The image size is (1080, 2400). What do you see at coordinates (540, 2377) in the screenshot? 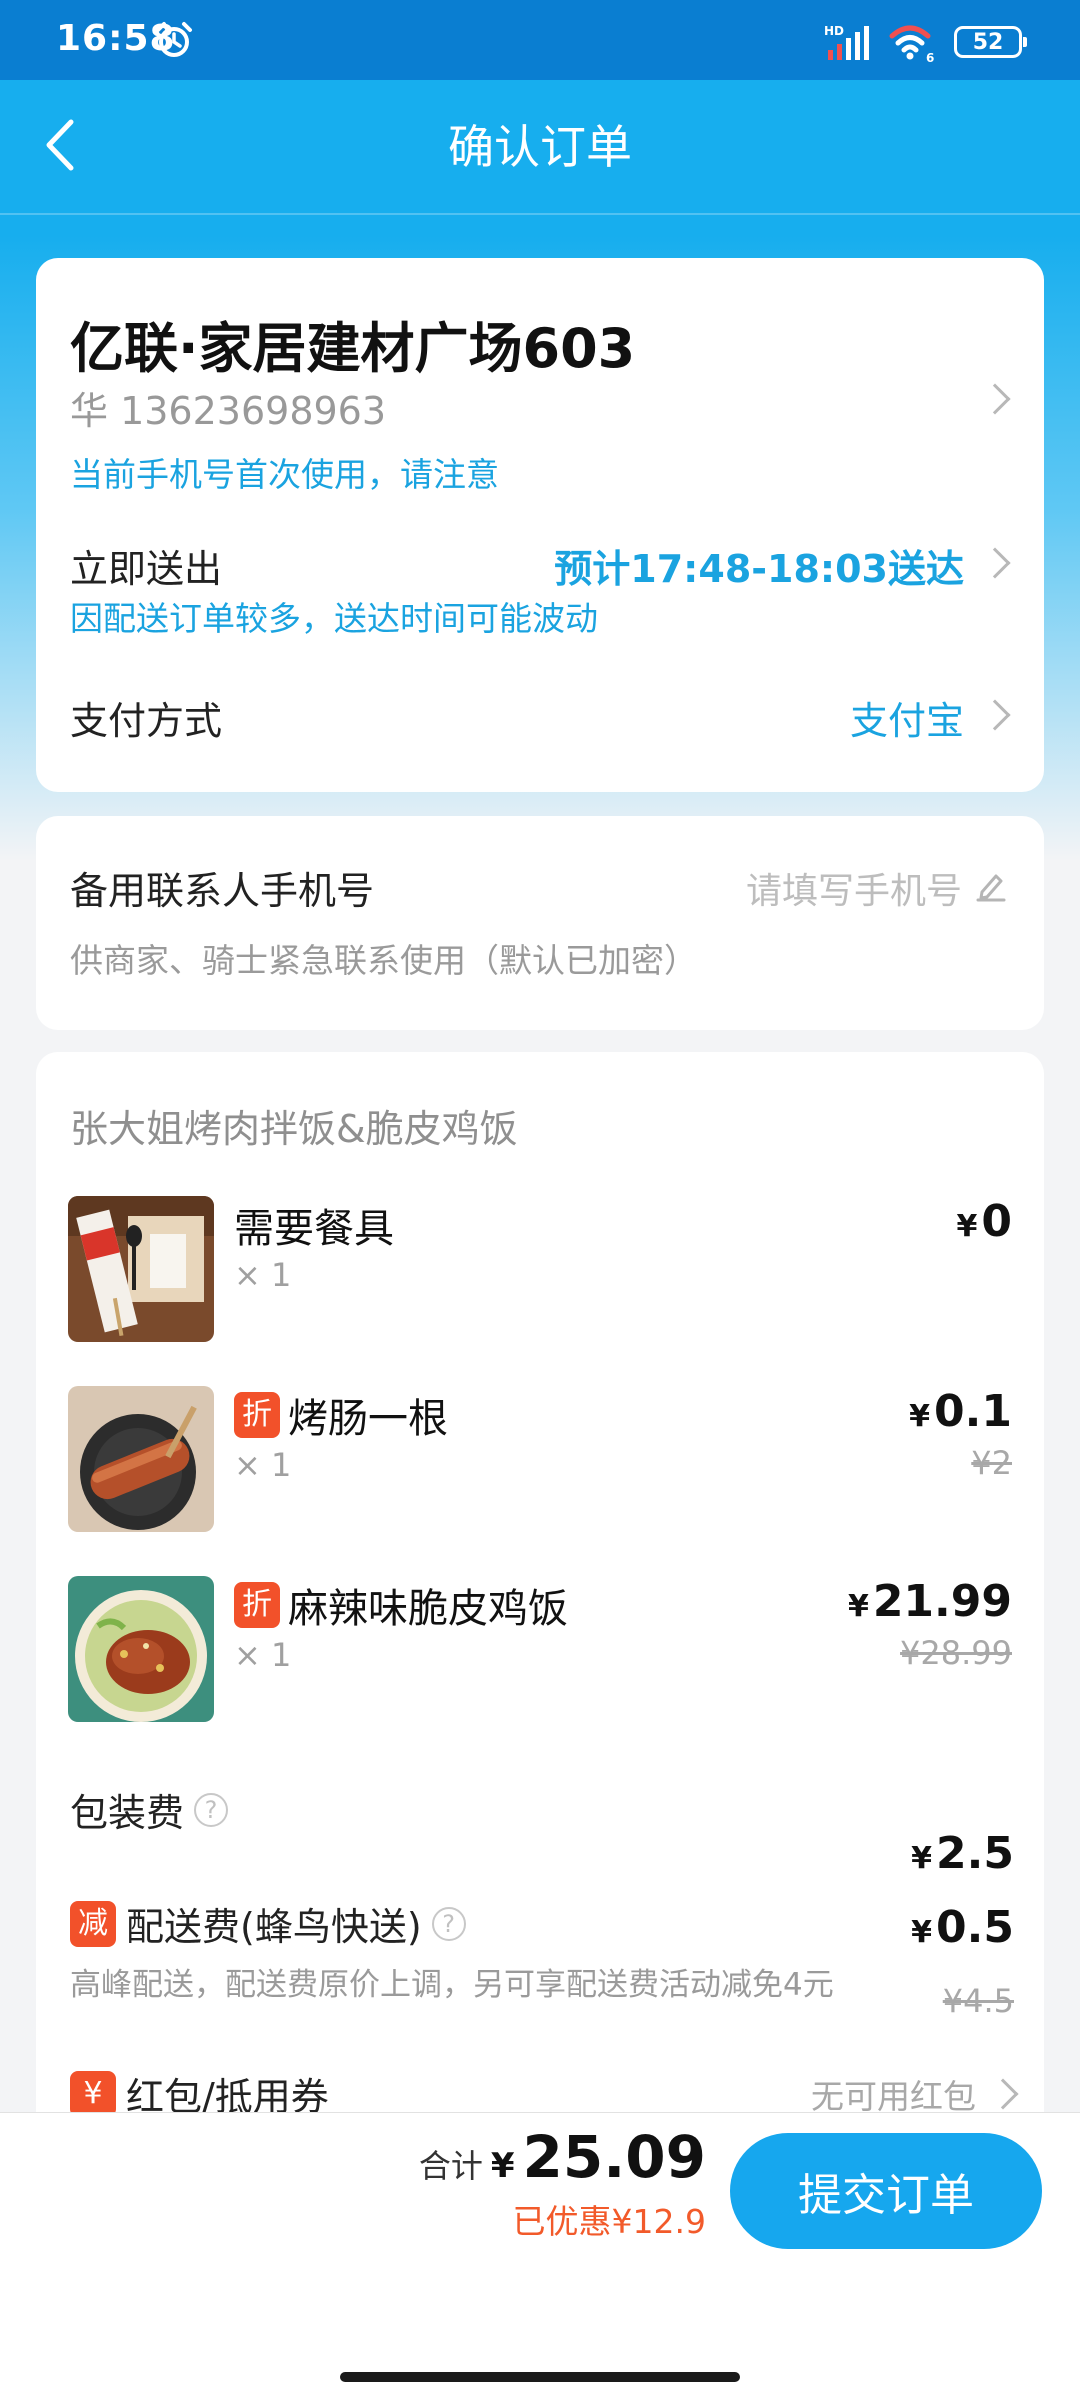
I see `home-indicator` at bounding box center [540, 2377].